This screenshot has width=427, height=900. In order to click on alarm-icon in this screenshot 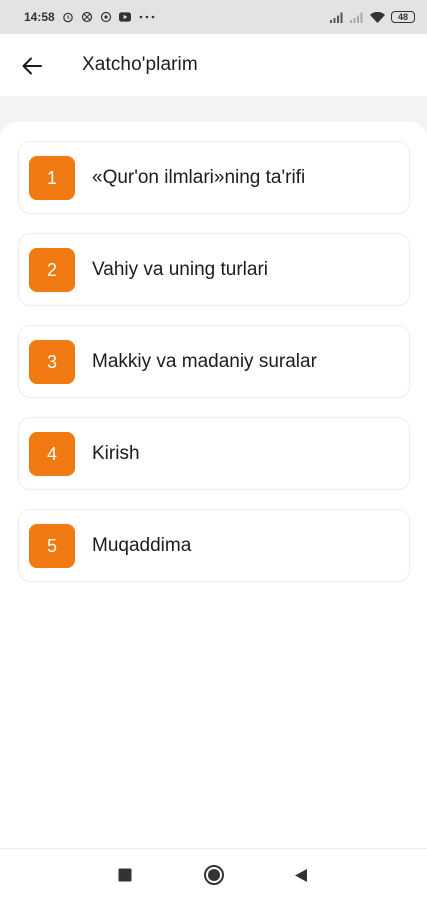, I will do `click(68, 17)`.